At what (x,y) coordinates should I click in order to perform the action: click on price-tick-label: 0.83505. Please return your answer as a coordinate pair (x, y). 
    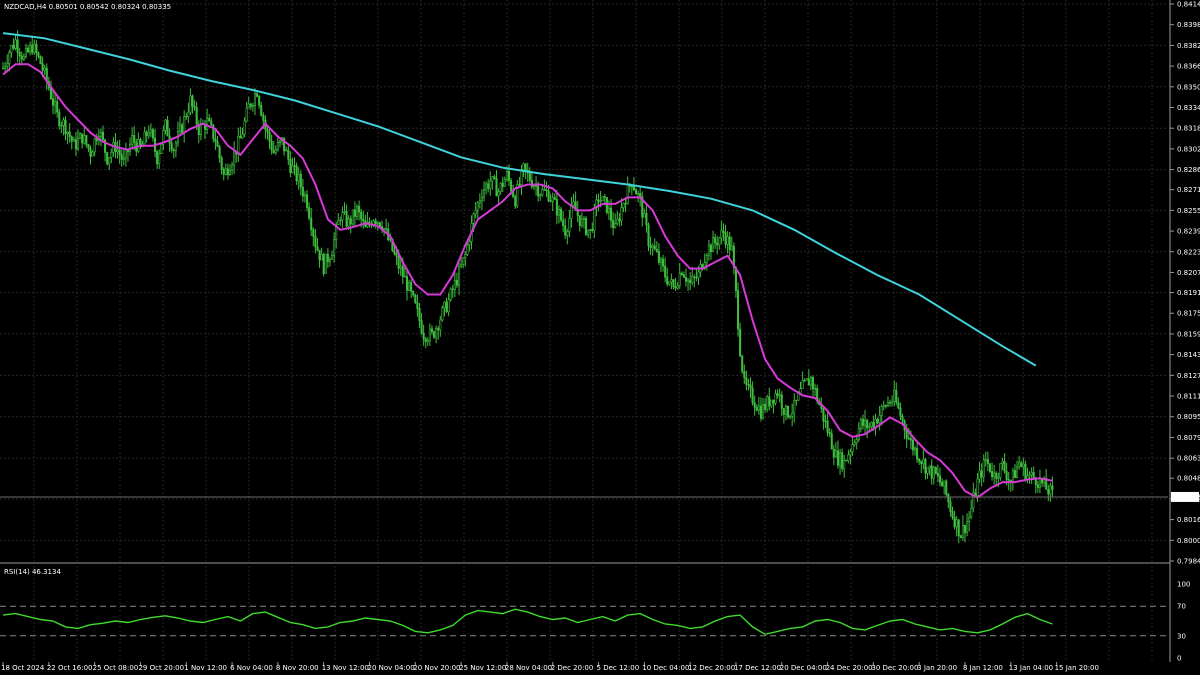
    Looking at the image, I should click on (1188, 87).